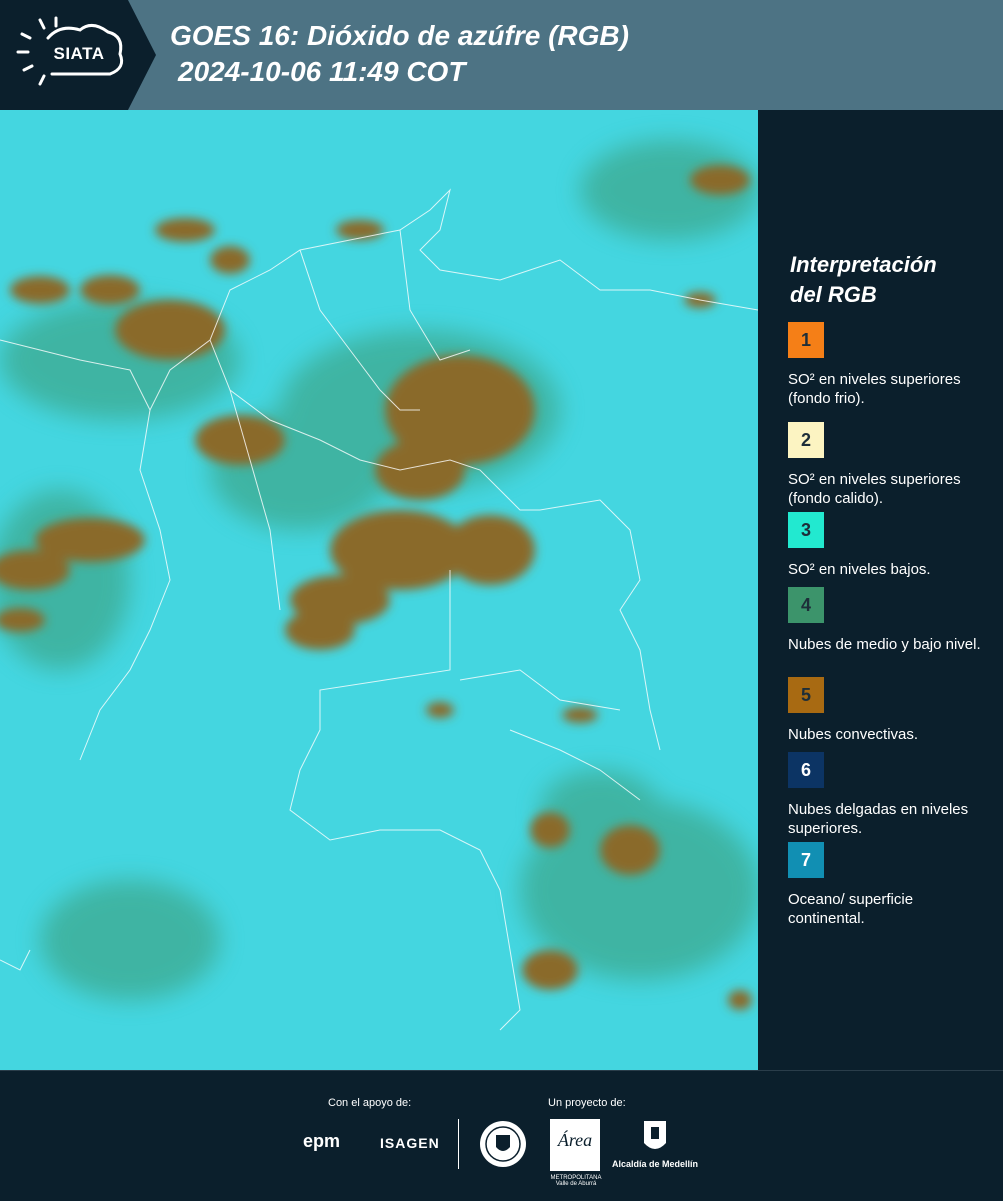  Describe the element at coordinates (806, 440) in the screenshot. I see `legend-swatch: 2` at that location.